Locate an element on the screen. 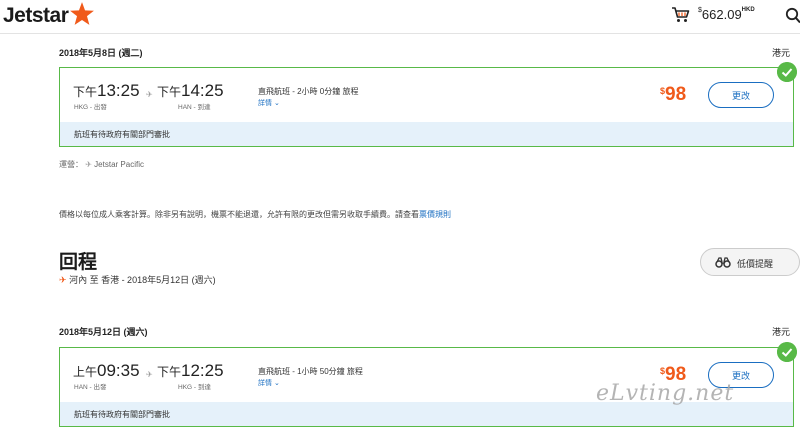 The height and width of the screenshot is (428, 800). outbound-approval-note: 航班有待政府有關部門審批 is located at coordinates (426, 134).